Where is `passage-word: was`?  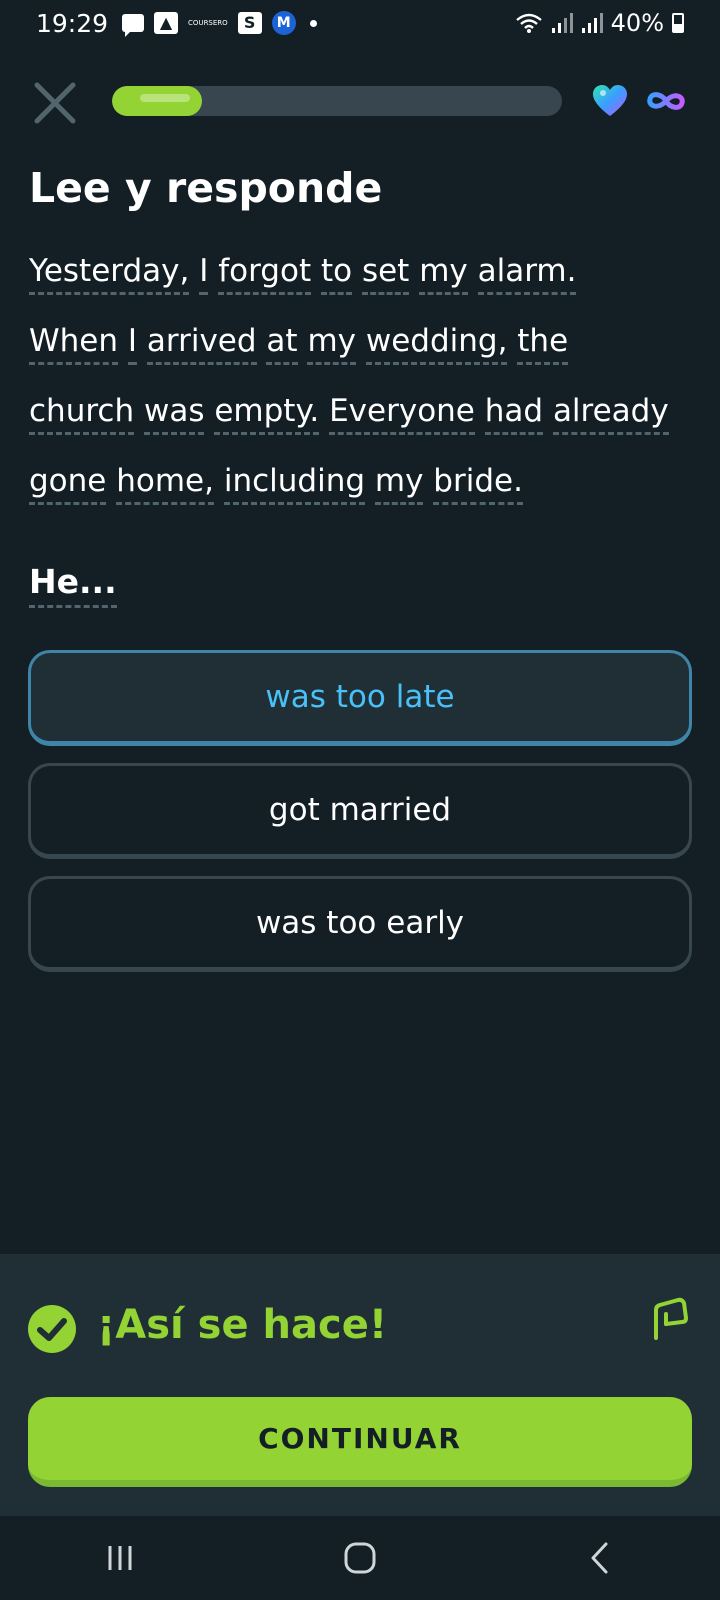
passage-word: was is located at coordinates (174, 414).